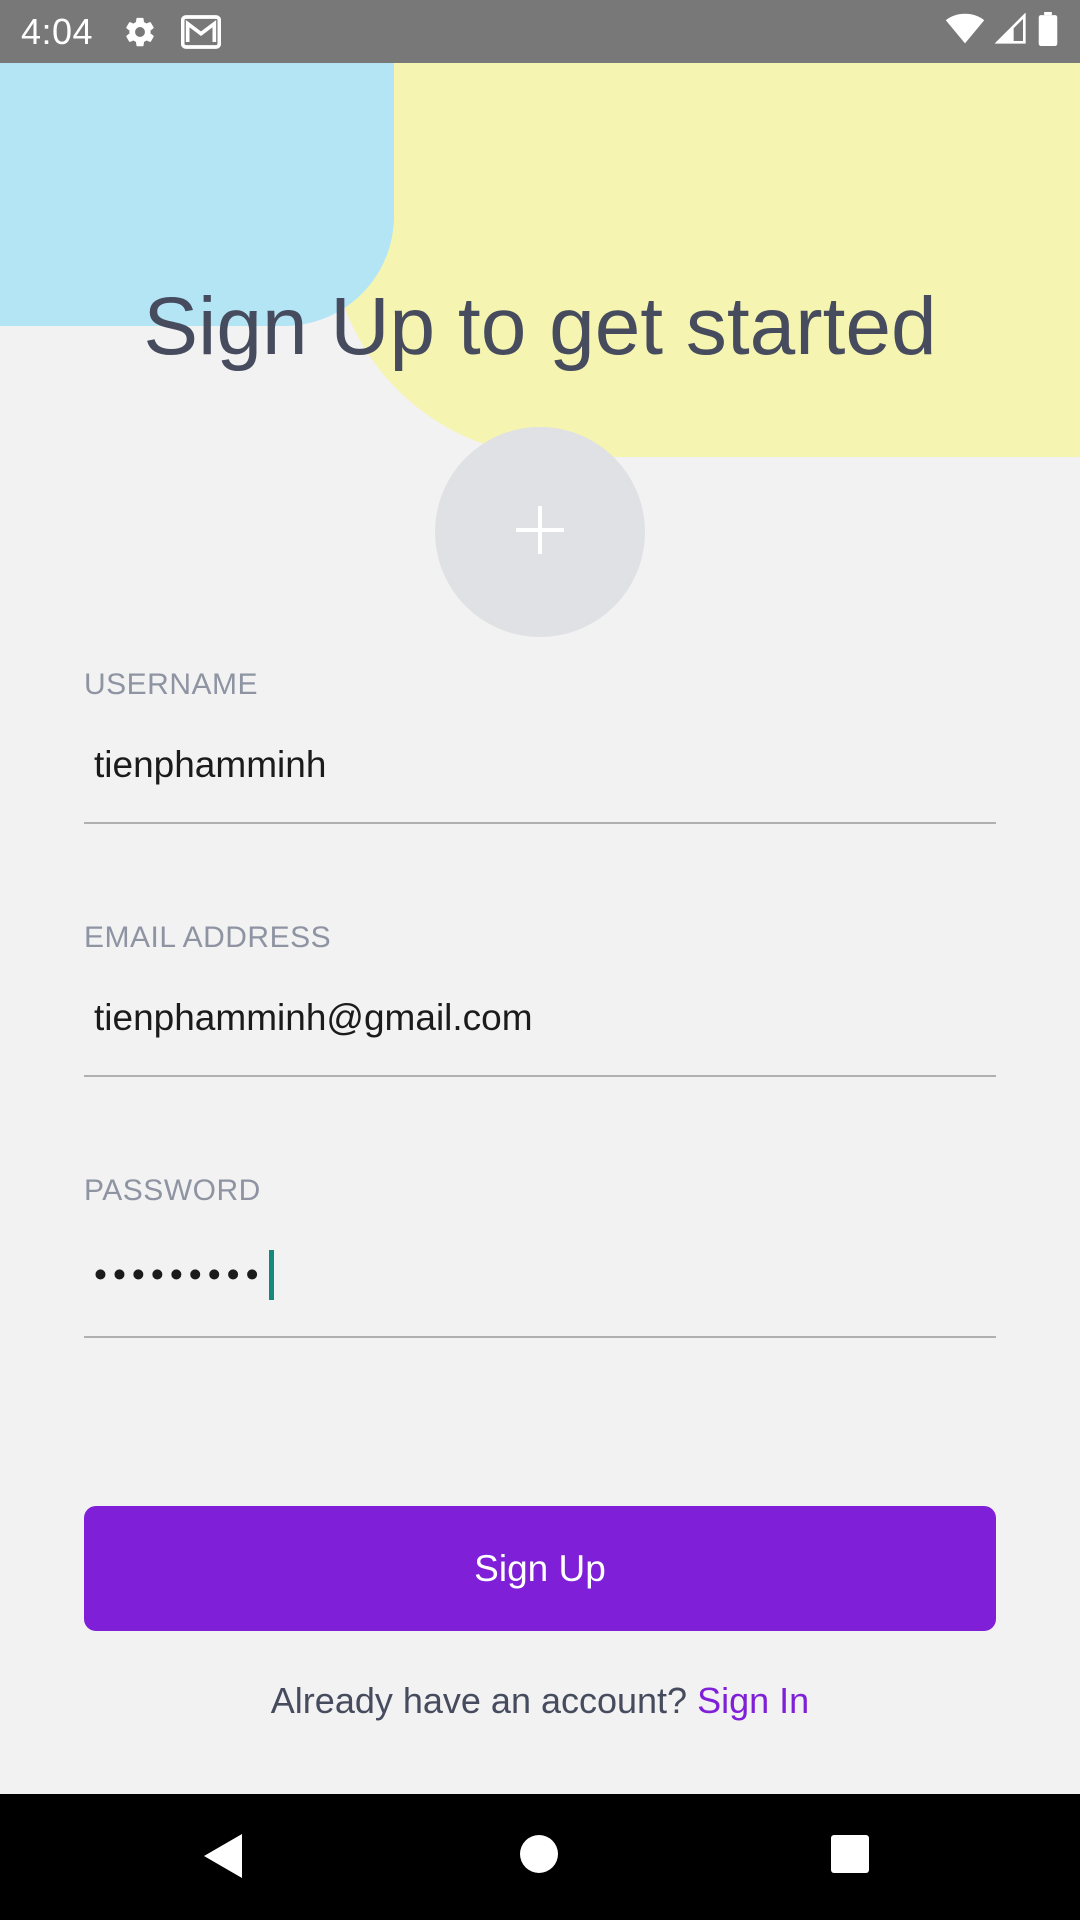  I want to click on signin-prompt-row: Already have an account? Sign In, so click(540, 1701).